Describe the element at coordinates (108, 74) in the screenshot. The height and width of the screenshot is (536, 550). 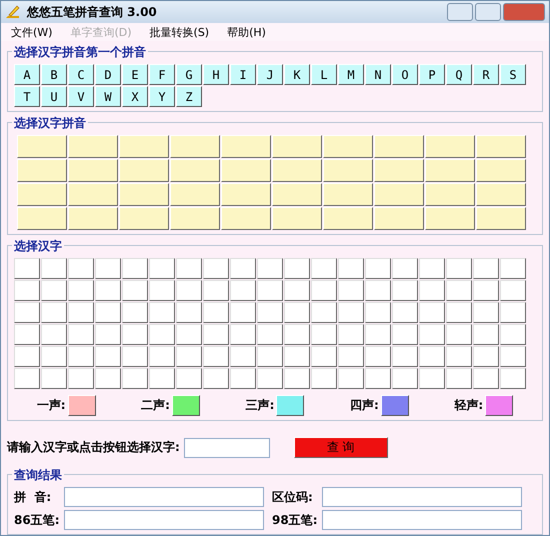
I see `letter-button: D` at that location.